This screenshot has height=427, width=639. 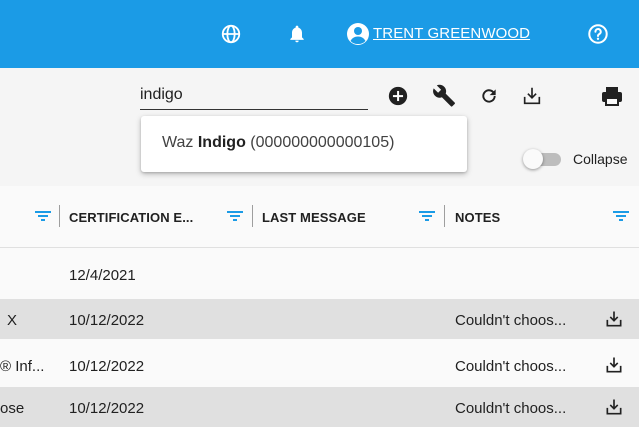 What do you see at coordinates (12, 408) in the screenshot?
I see `name-cell: ose` at bounding box center [12, 408].